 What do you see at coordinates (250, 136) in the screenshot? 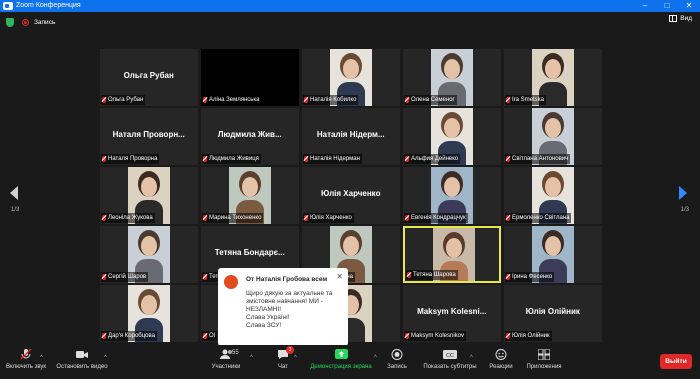
I see `participant-tile: Людмила Жив... Людмила Живиця` at bounding box center [250, 136].